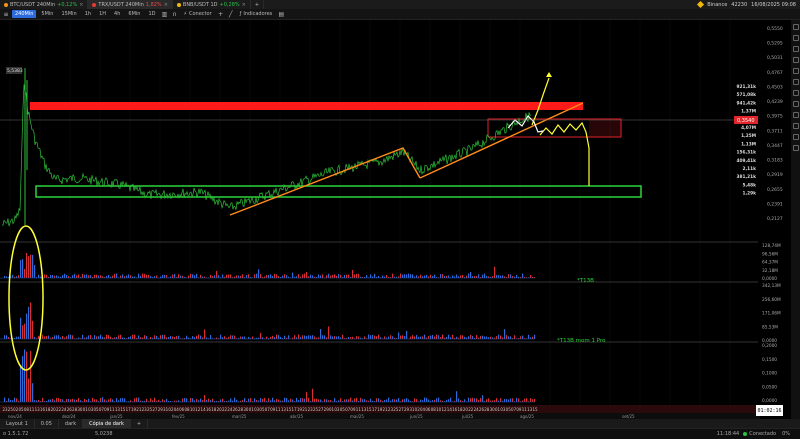  Describe the element at coordinates (221, 14) in the screenshot. I see `crosshair-icon: +` at that location.